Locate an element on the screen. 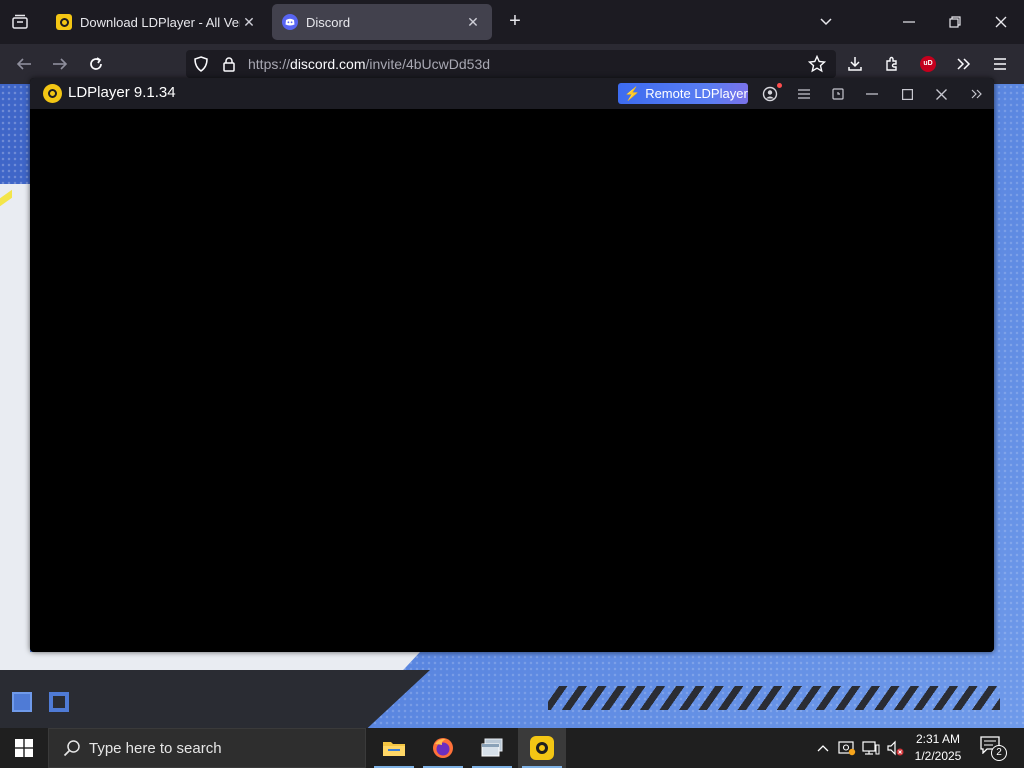 The height and width of the screenshot is (768, 1024). close-icon is located at coordinates (941, 94).